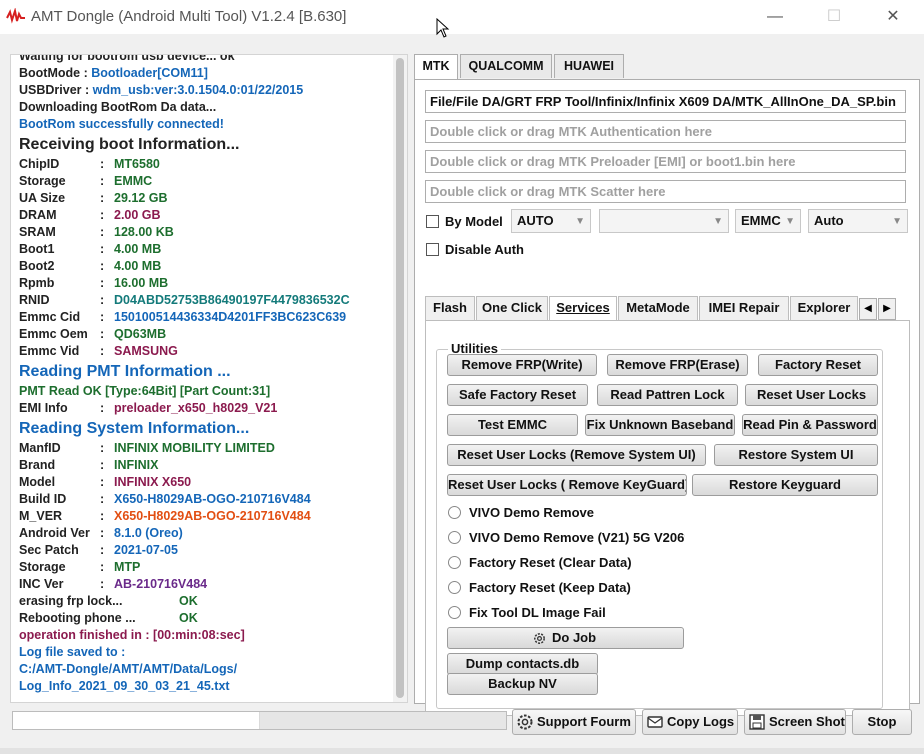  Describe the element at coordinates (49, 550) in the screenshot. I see `log-key: Sec Patch` at that location.